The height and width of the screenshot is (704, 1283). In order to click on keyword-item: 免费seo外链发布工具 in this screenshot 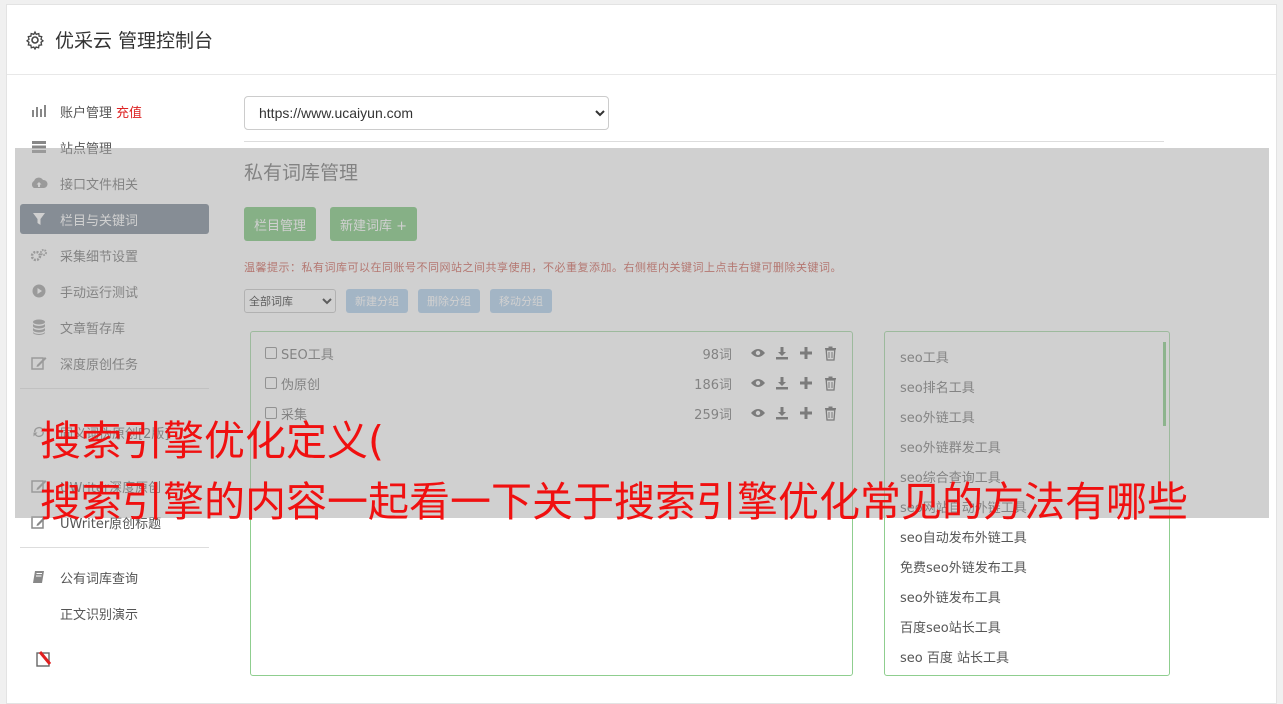, I will do `click(1034, 569)`.